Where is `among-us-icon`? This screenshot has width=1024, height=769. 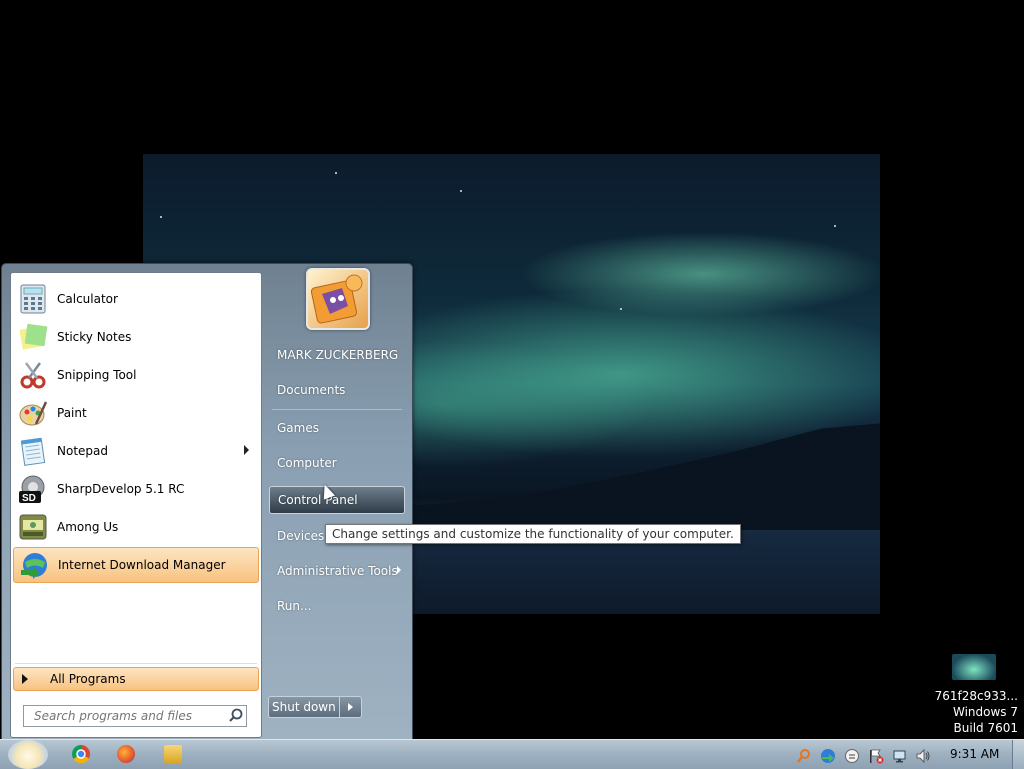
among-us-icon is located at coordinates (33, 527).